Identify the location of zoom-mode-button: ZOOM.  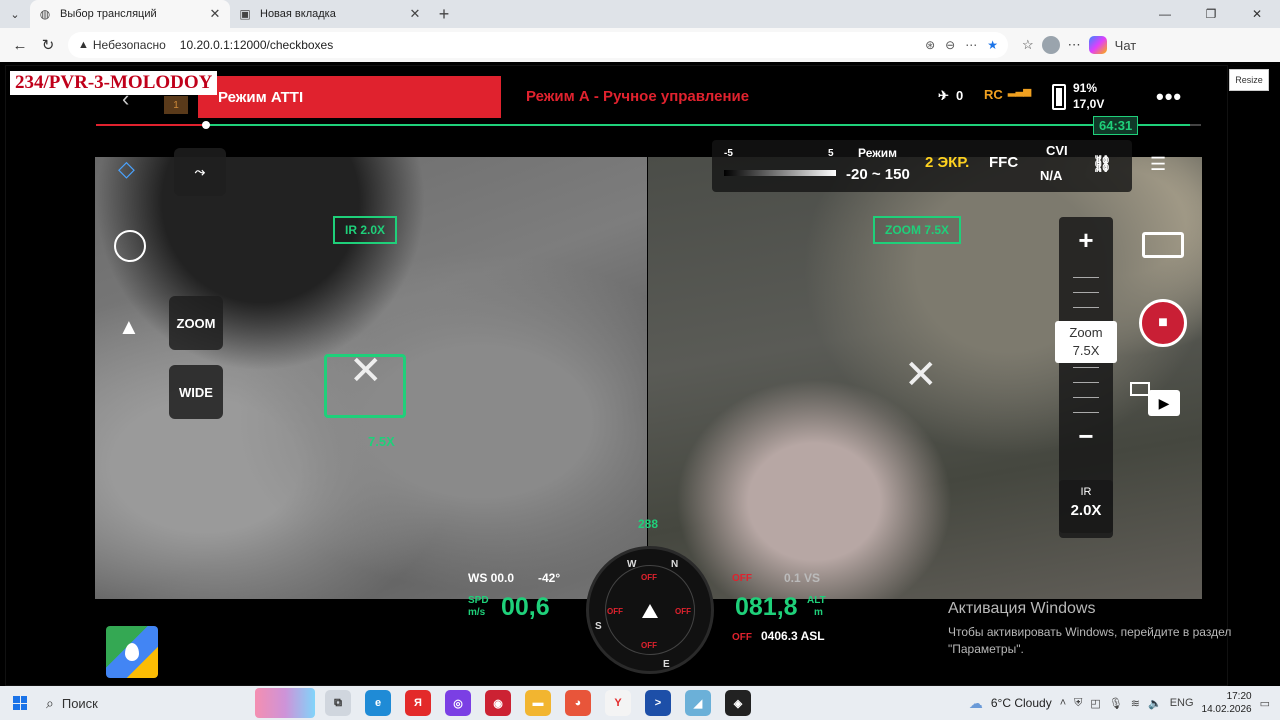
(196, 323).